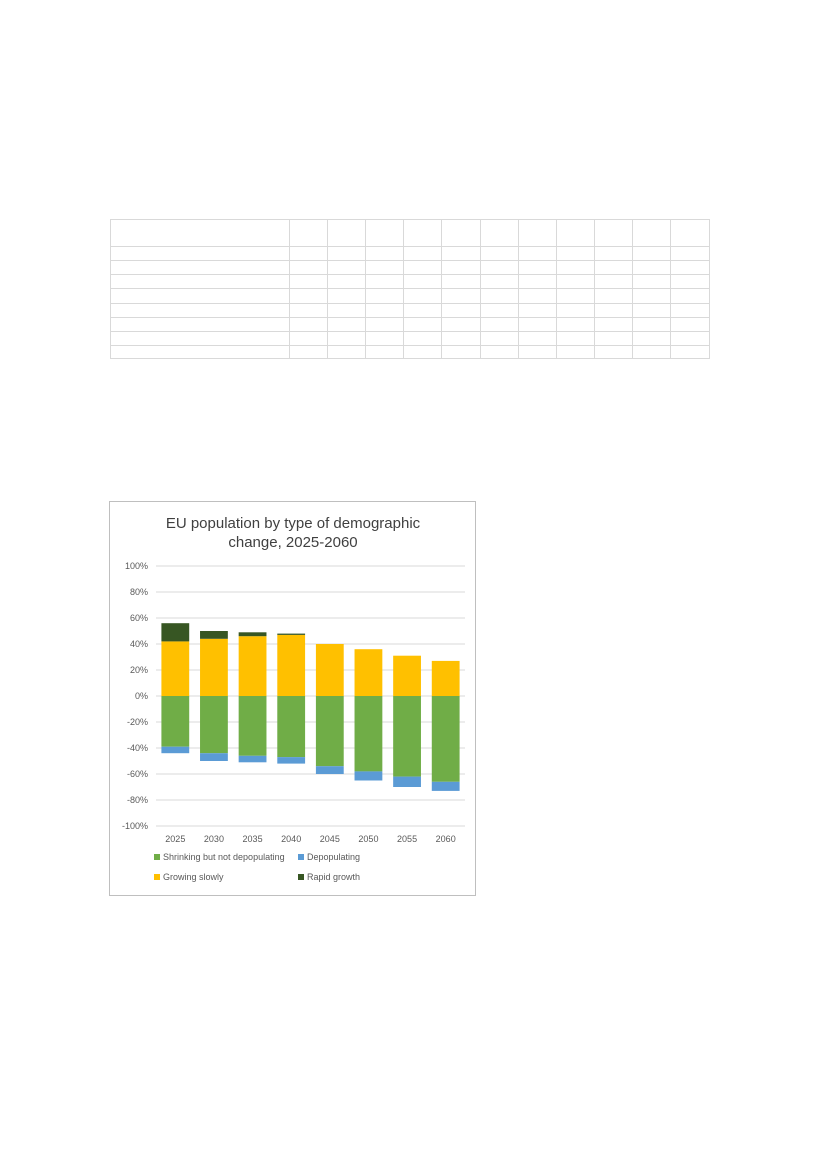  I want to click on chart-title-line-2: change, 2025-2060, so click(292, 542).